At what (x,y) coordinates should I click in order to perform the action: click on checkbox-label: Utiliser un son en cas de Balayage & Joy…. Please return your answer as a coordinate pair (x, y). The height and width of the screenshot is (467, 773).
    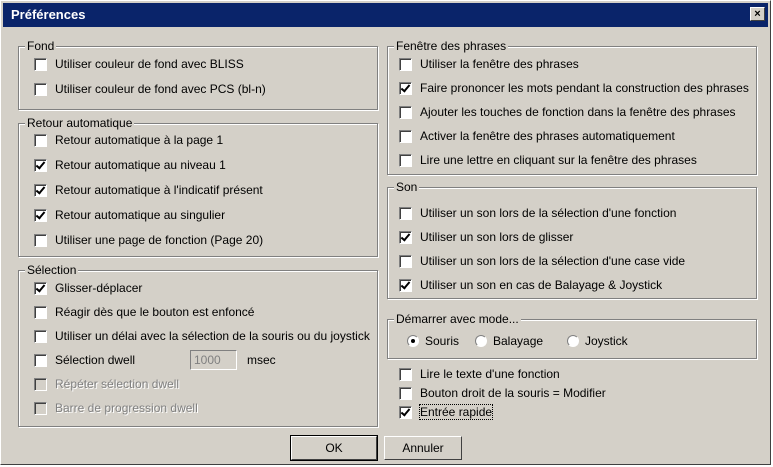
    Looking at the image, I should click on (541, 285).